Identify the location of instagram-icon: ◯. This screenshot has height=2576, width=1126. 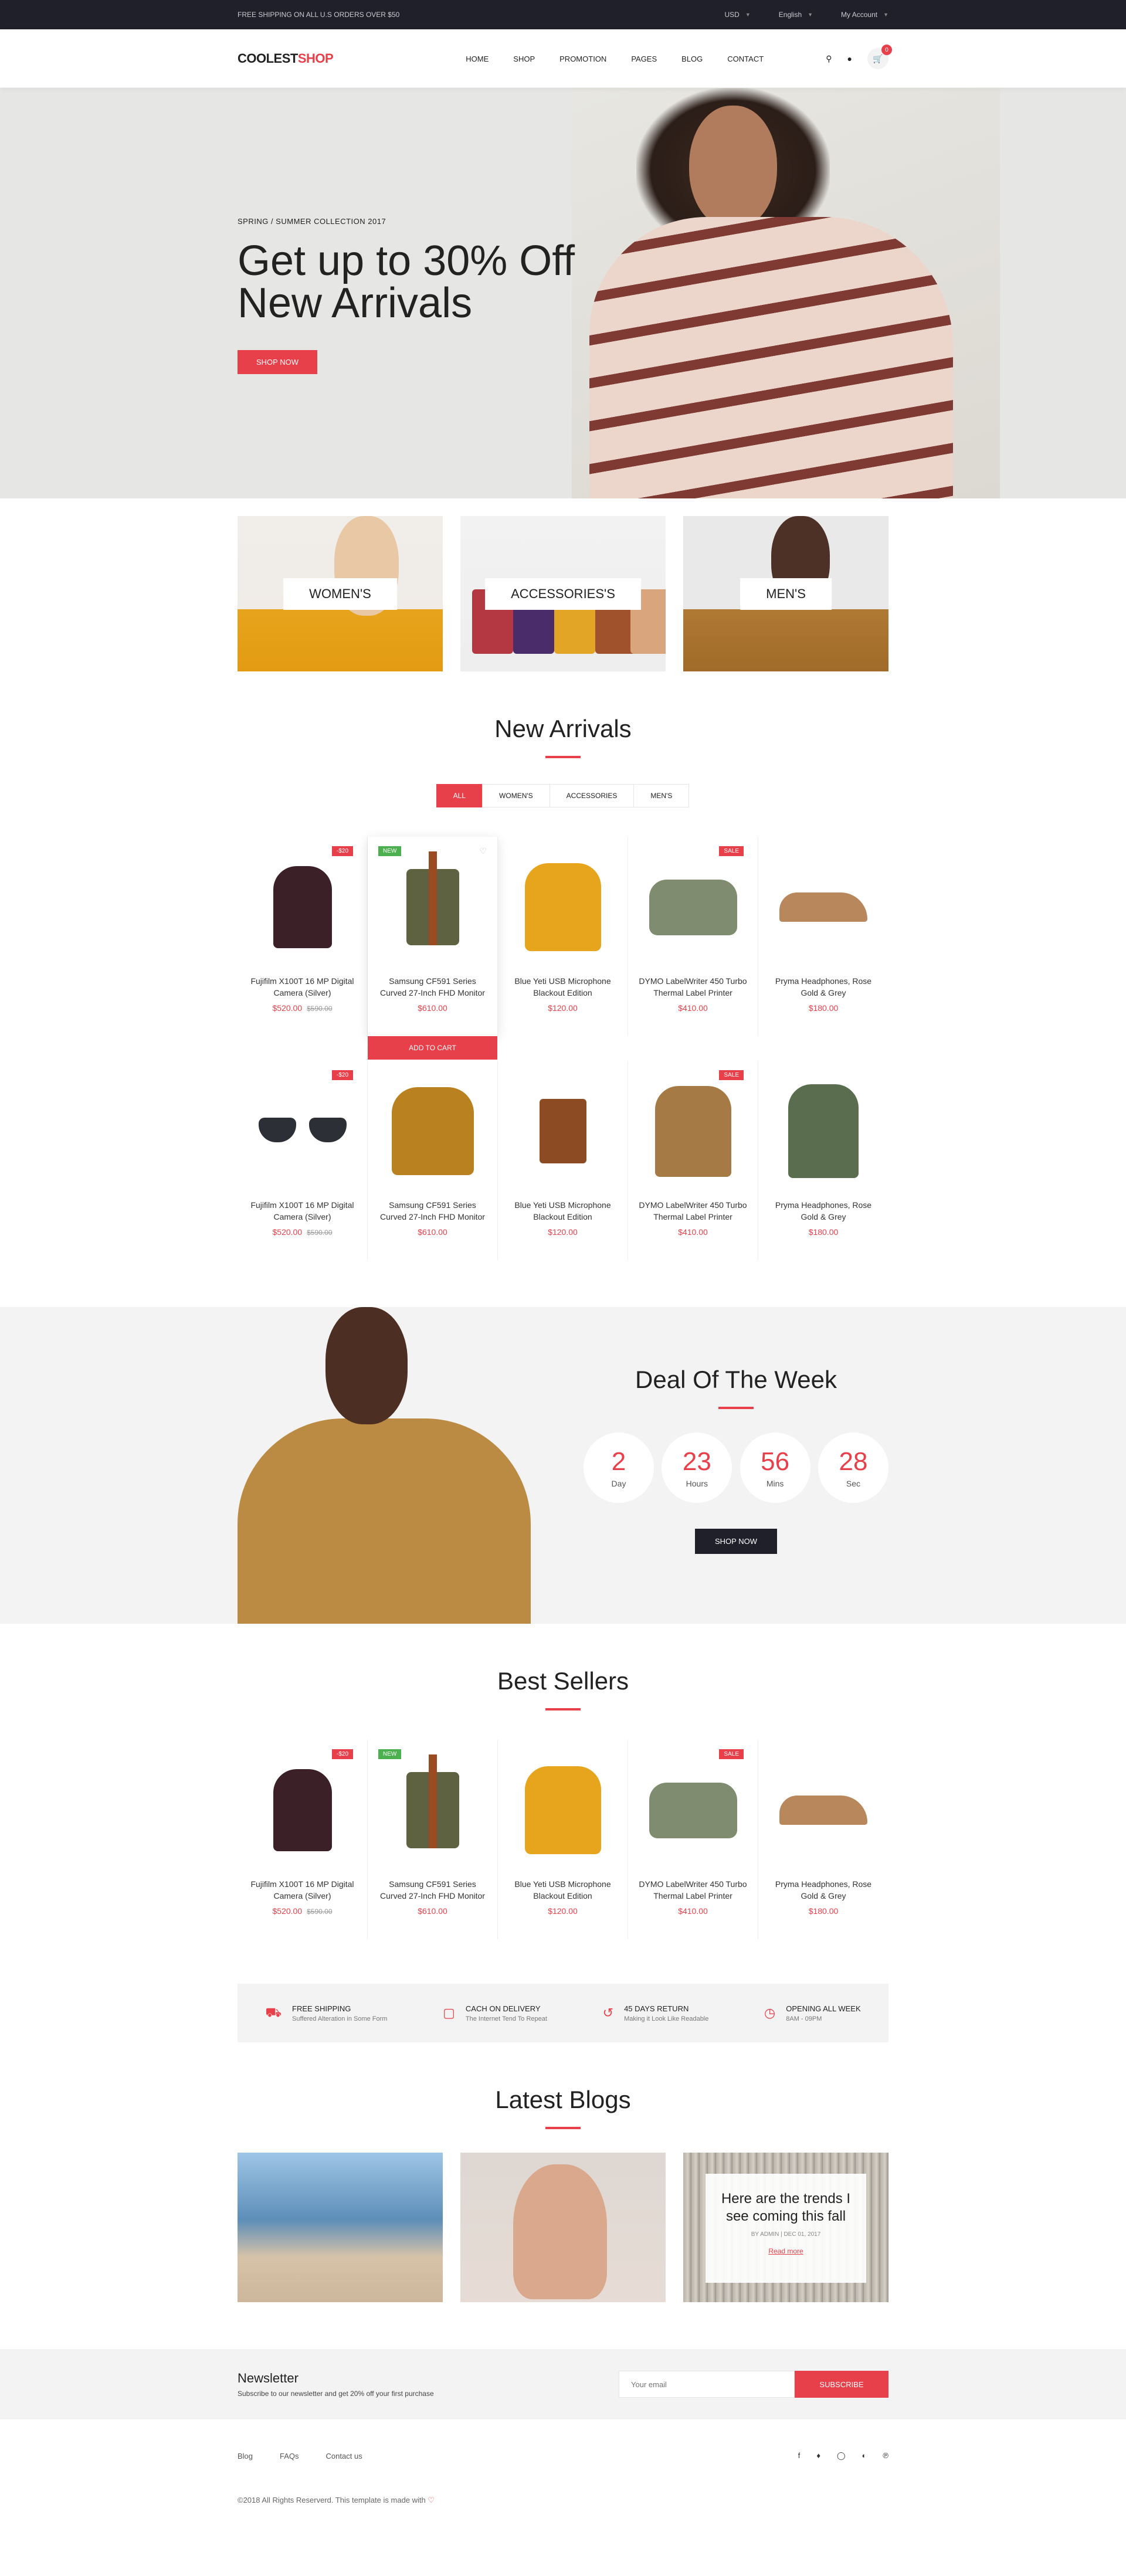
(841, 2455).